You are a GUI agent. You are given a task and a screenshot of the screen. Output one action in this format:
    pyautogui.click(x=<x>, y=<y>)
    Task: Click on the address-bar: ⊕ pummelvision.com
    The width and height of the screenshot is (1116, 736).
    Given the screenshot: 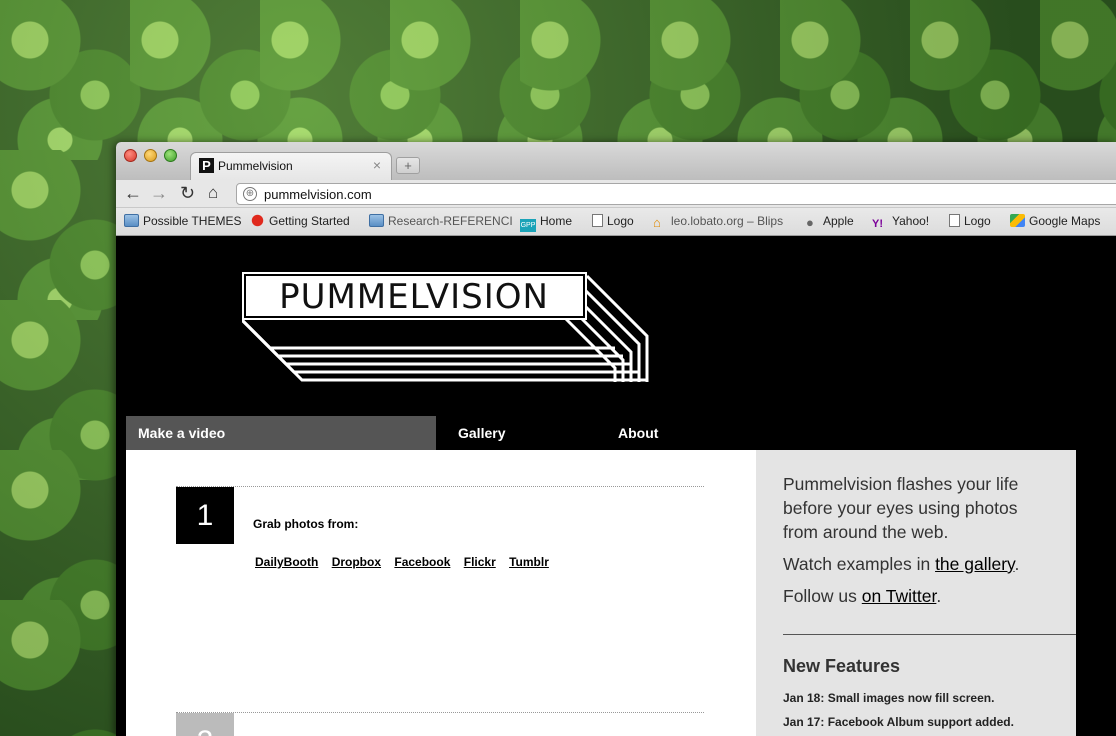 What is the action you would take?
    pyautogui.click(x=676, y=194)
    